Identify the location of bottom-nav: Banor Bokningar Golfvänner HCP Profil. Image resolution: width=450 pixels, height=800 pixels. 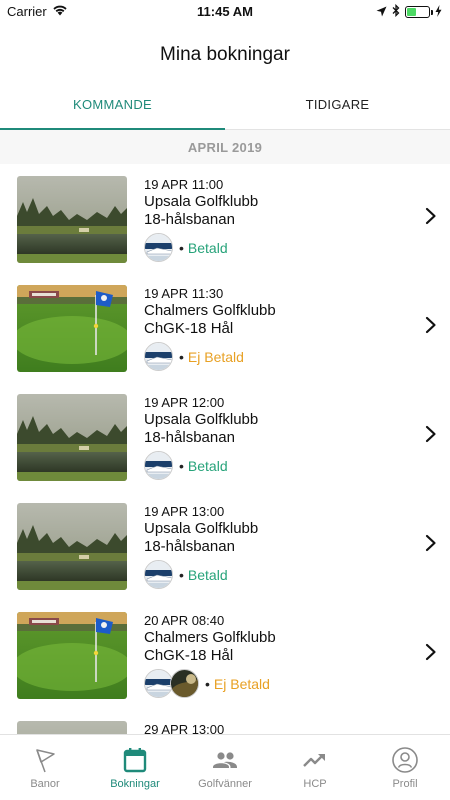
(225, 767).